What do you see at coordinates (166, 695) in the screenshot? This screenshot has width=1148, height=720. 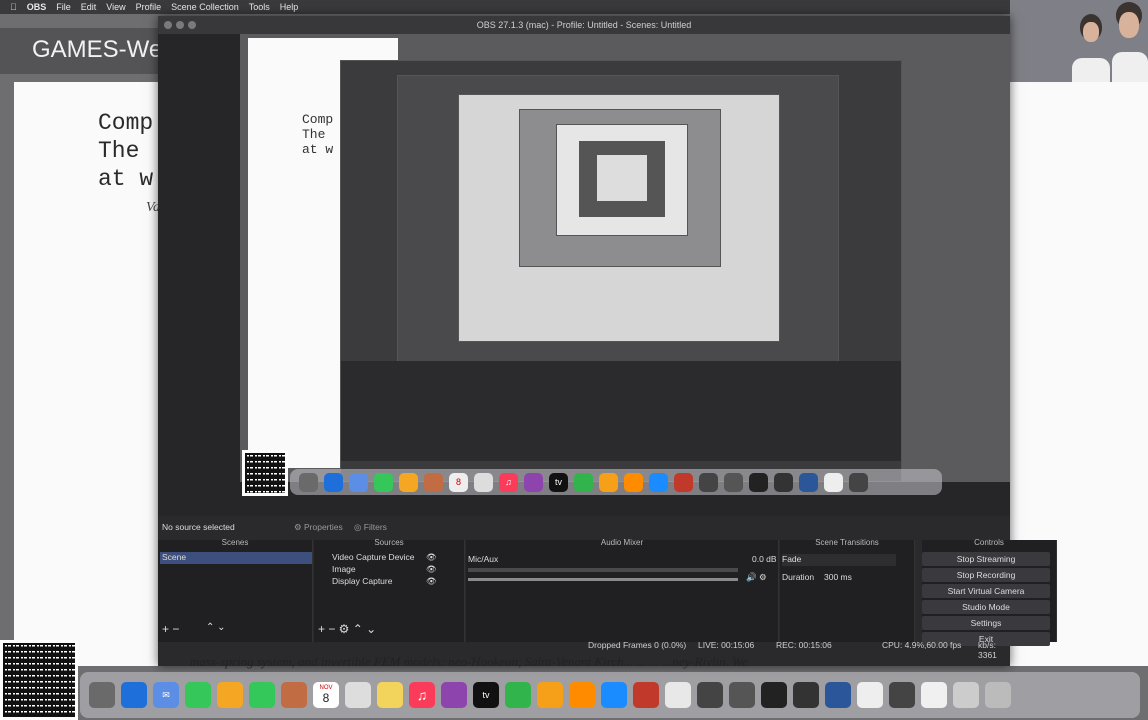 I see `mail-icon: ✉` at bounding box center [166, 695].